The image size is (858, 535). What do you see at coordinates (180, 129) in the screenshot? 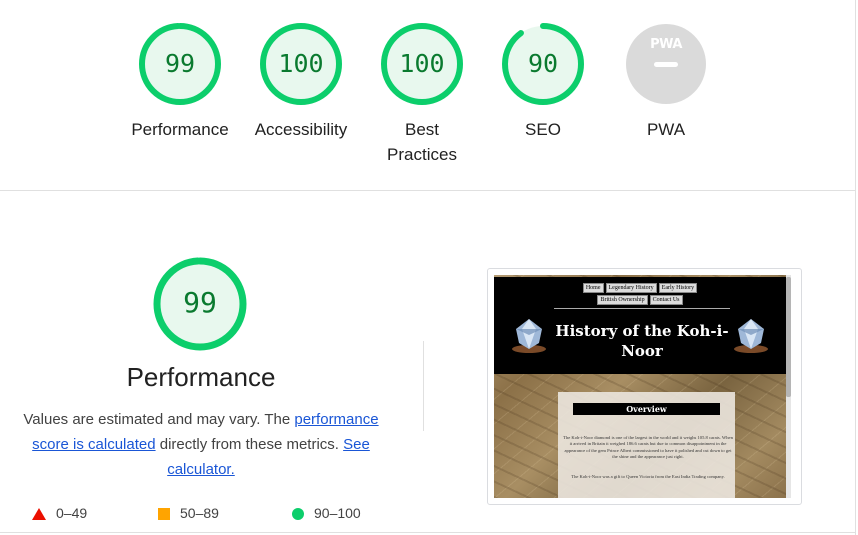
I see `gauge-label: Performance` at bounding box center [180, 129].